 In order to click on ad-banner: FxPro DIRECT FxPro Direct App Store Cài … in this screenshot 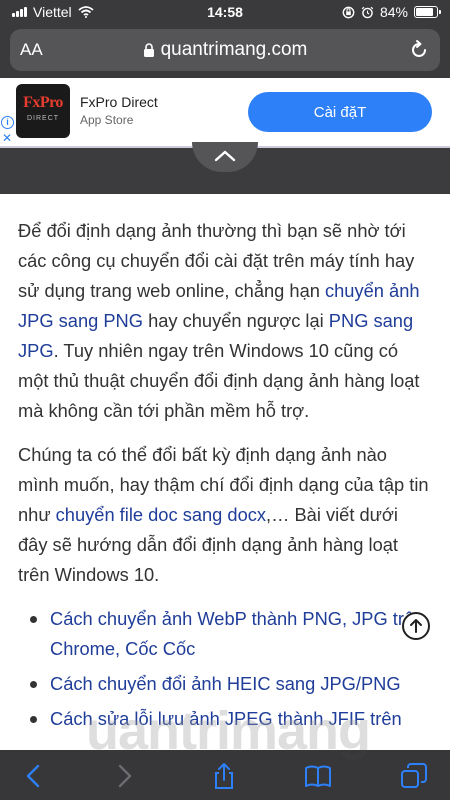, I will do `click(225, 113)`.